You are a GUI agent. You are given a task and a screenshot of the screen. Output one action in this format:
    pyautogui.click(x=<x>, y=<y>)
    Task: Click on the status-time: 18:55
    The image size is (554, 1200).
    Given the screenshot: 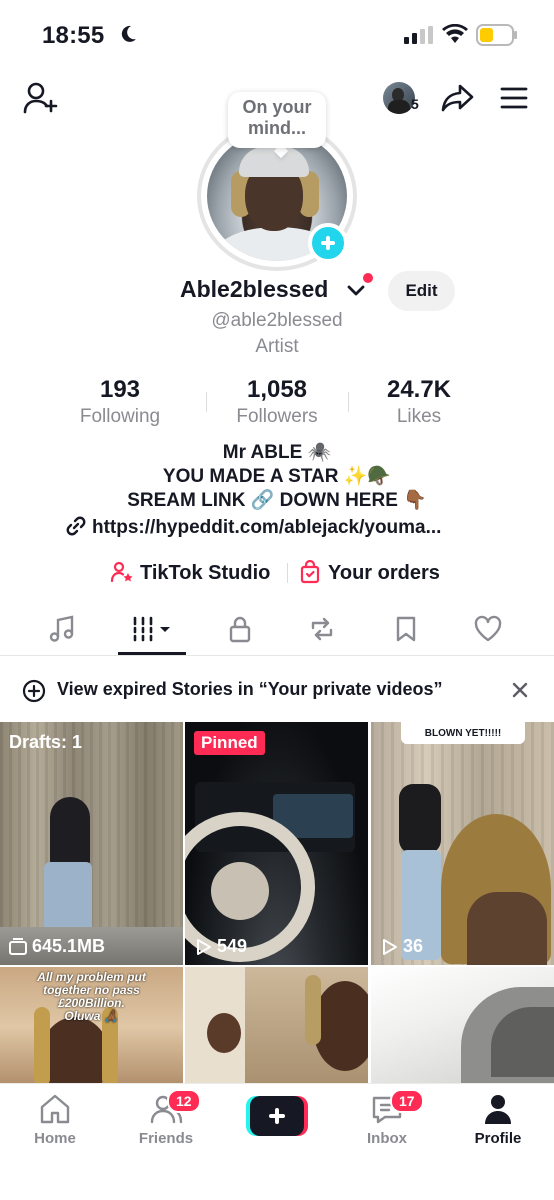 What is the action you would take?
    pyautogui.click(x=73, y=35)
    